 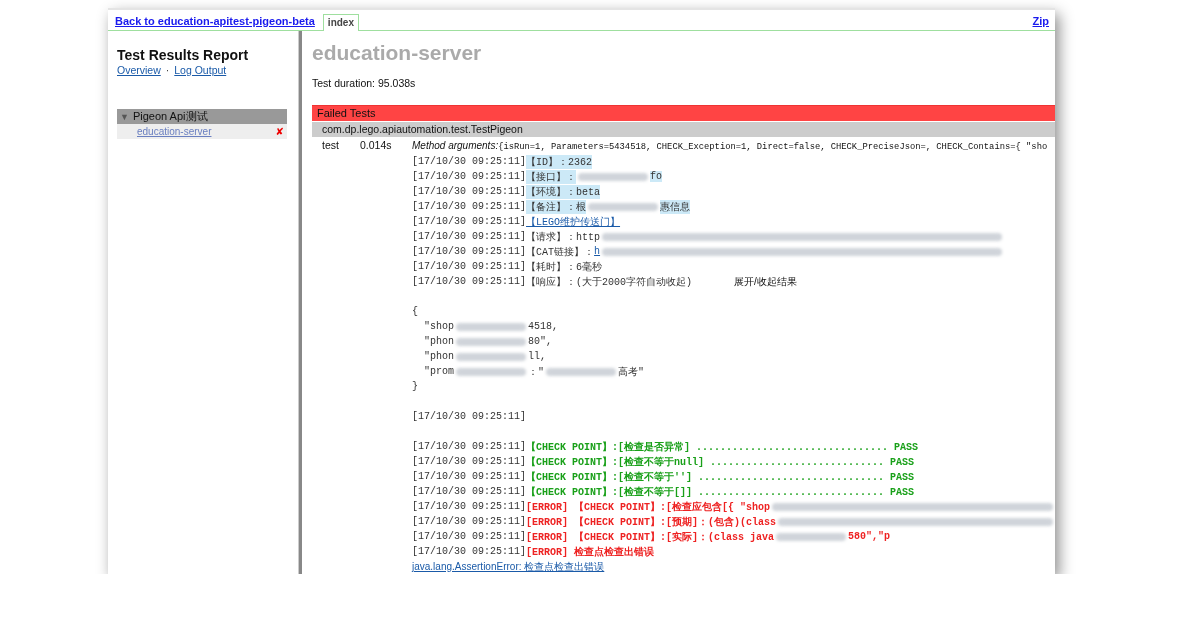 I want to click on log-text: {, so click(x=415, y=311).